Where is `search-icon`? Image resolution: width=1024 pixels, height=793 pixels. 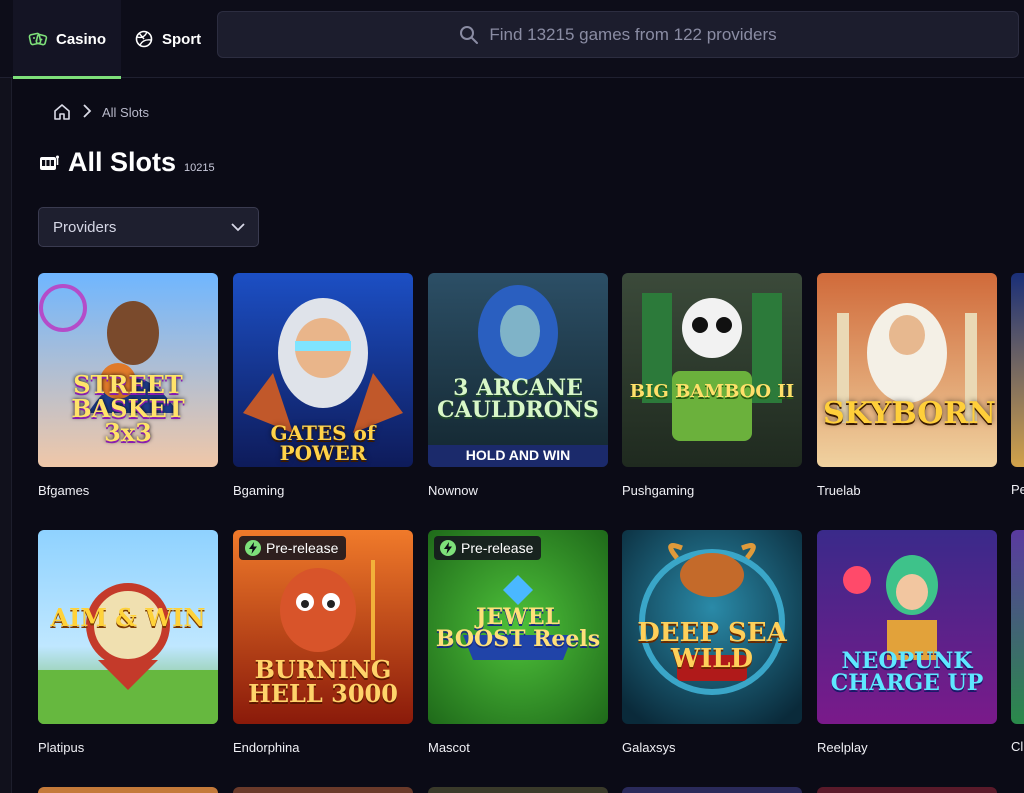 search-icon is located at coordinates (469, 35).